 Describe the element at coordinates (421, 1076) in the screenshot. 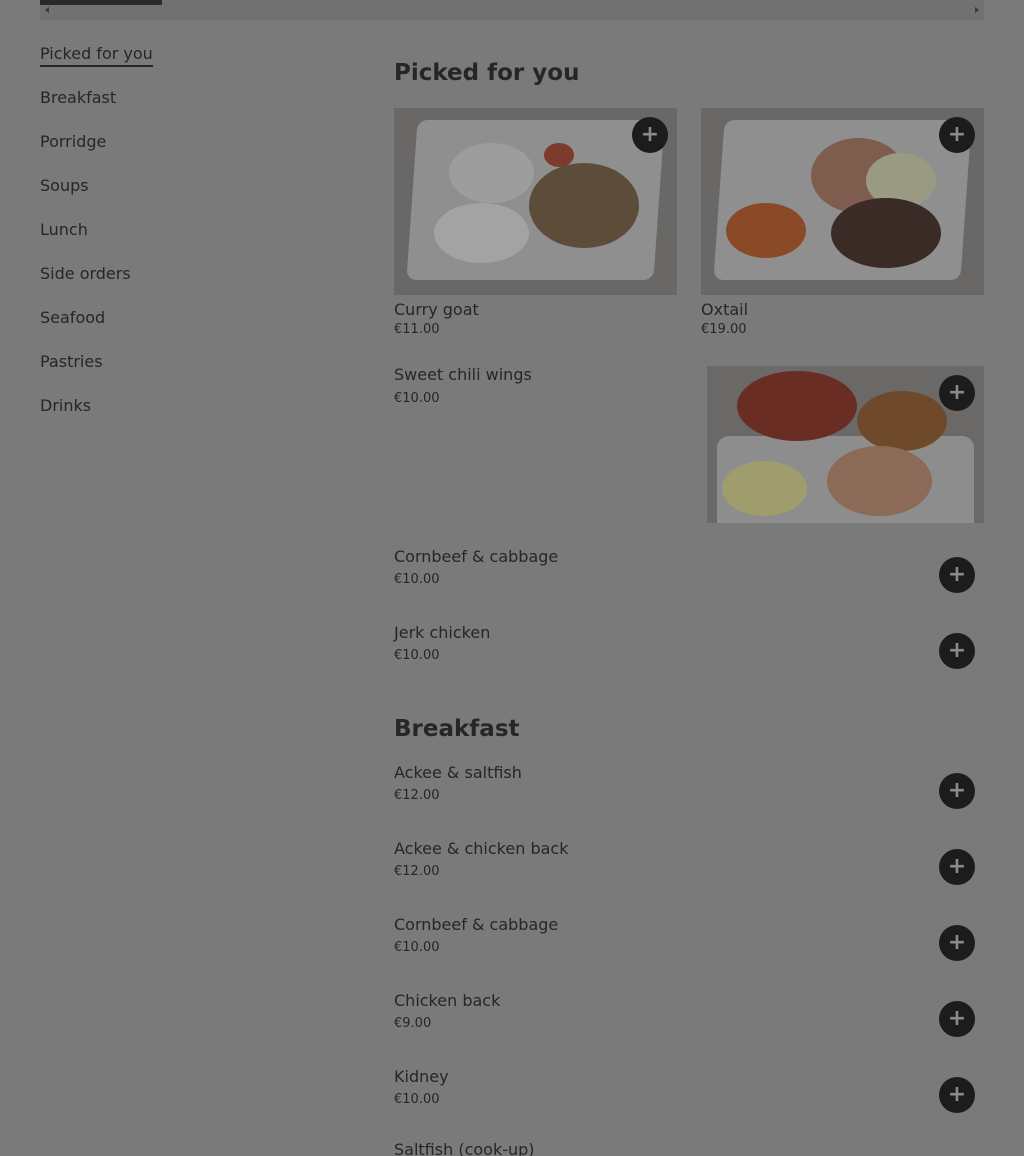

I see `dish-name: Kidney` at that location.